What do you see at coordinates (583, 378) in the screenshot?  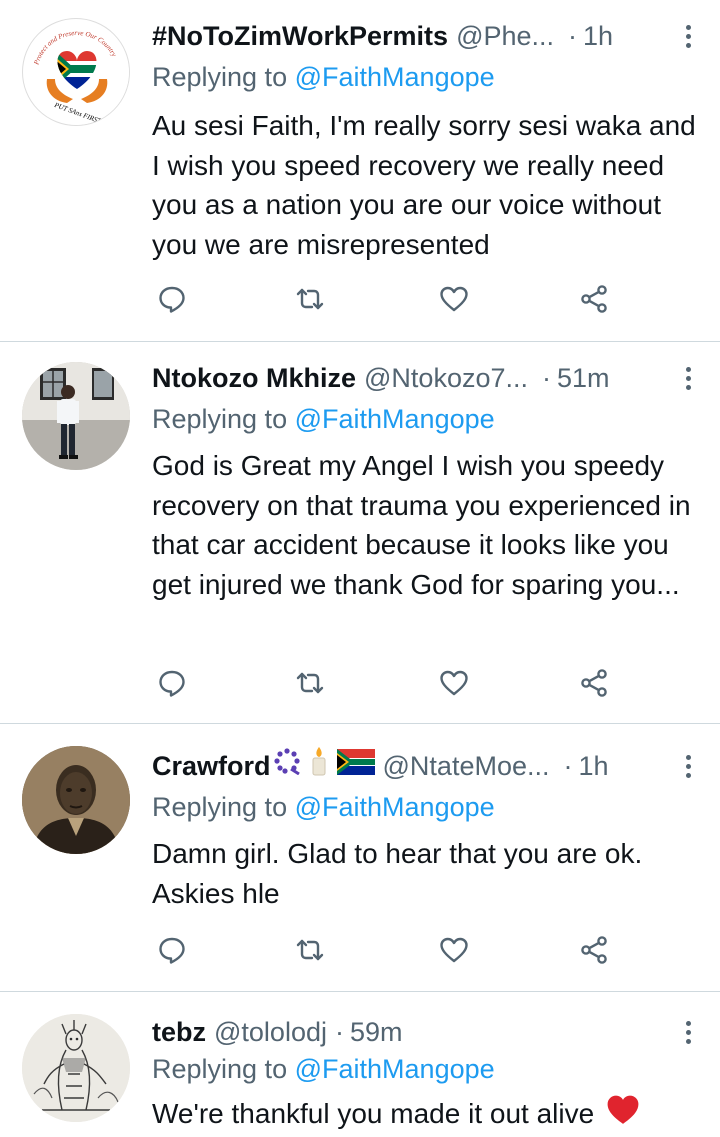 I see `timestamp: 51m` at bounding box center [583, 378].